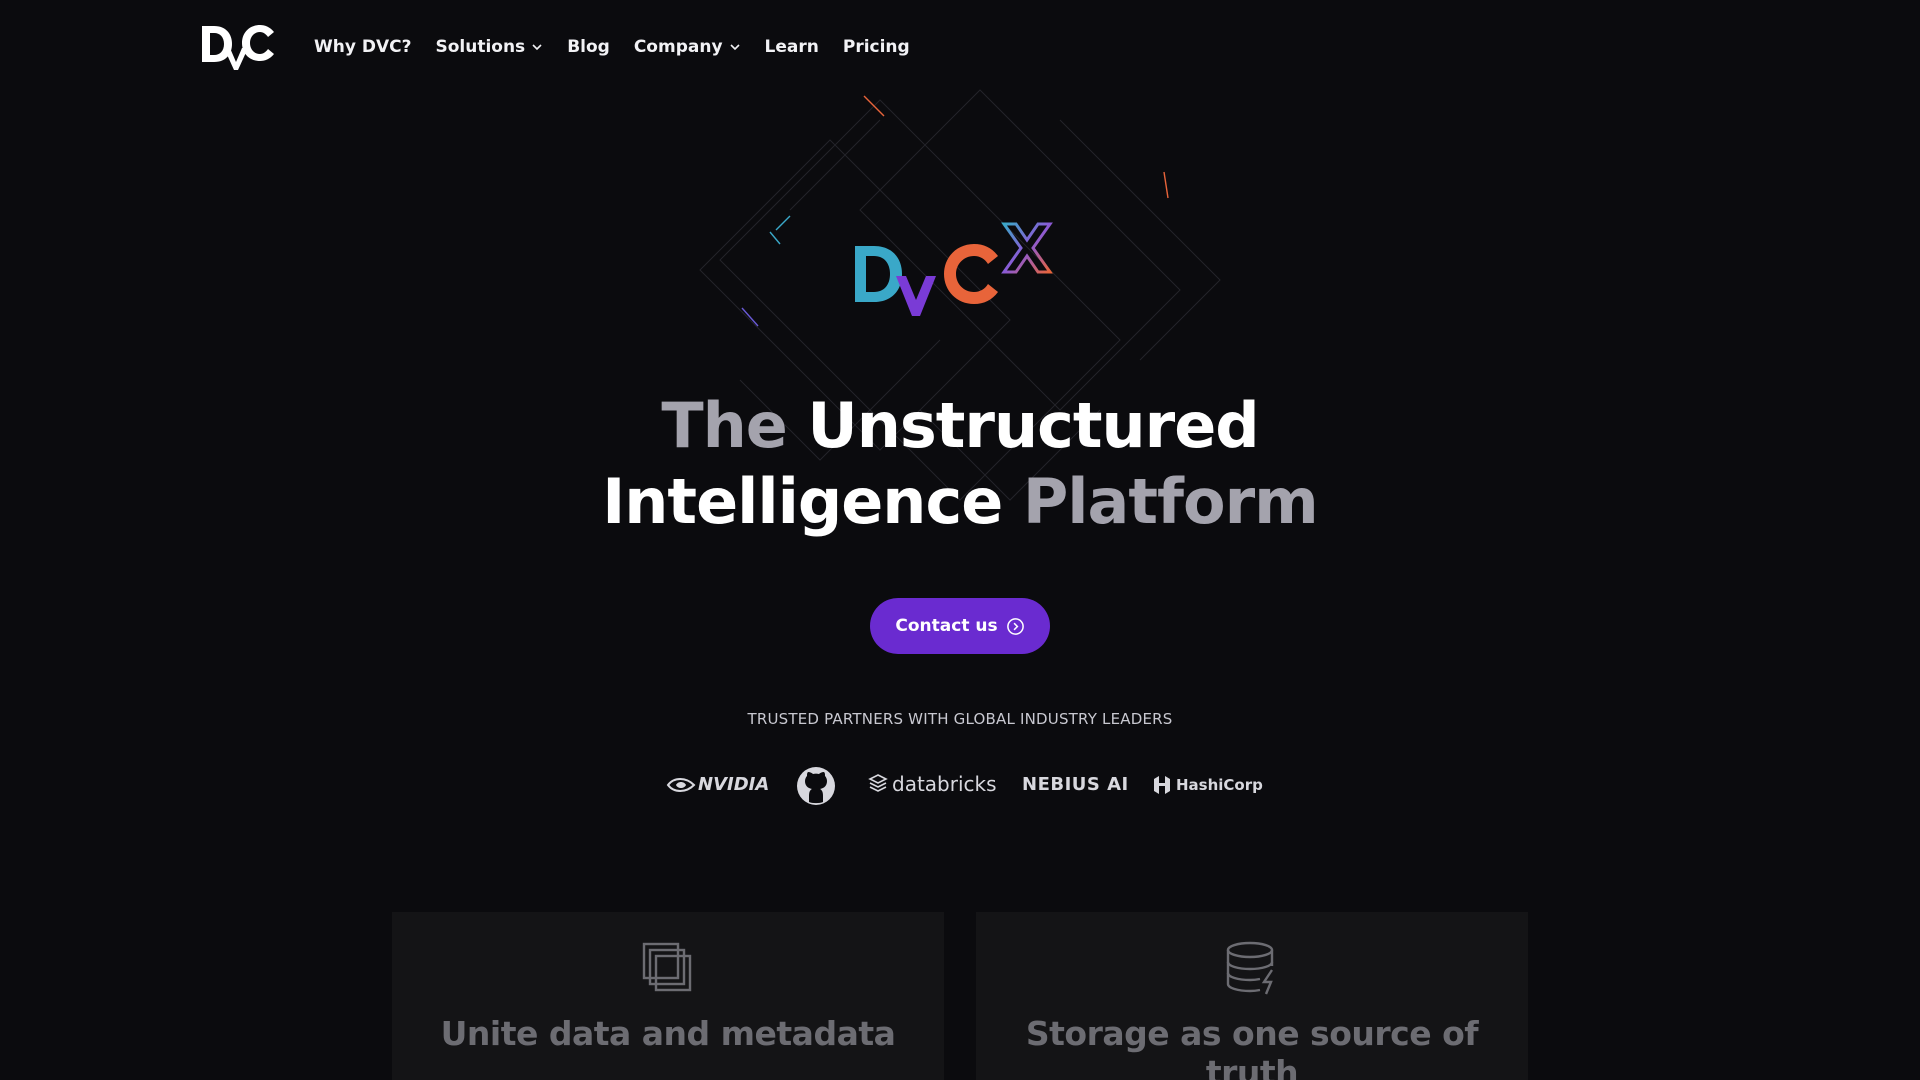  I want to click on headline-word: Platform, so click(1170, 501).